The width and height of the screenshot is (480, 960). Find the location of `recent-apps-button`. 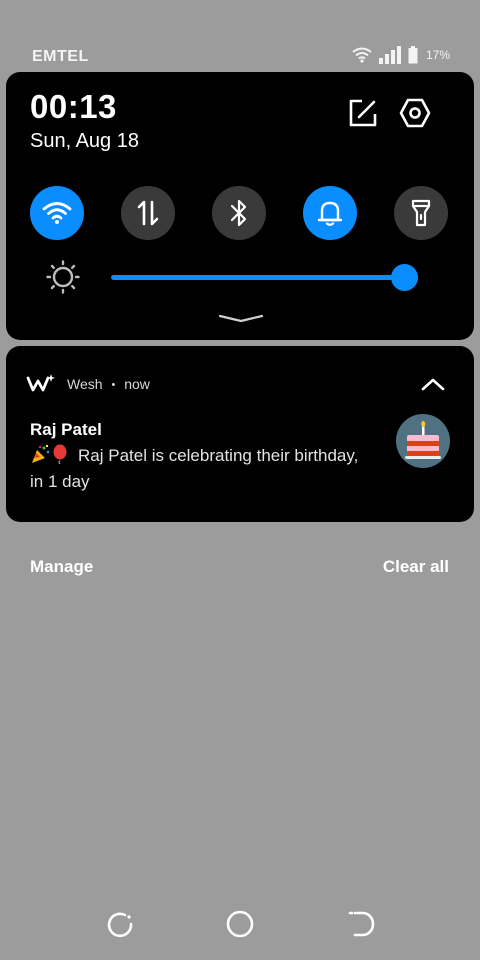

recent-apps-button is located at coordinates (120, 924).